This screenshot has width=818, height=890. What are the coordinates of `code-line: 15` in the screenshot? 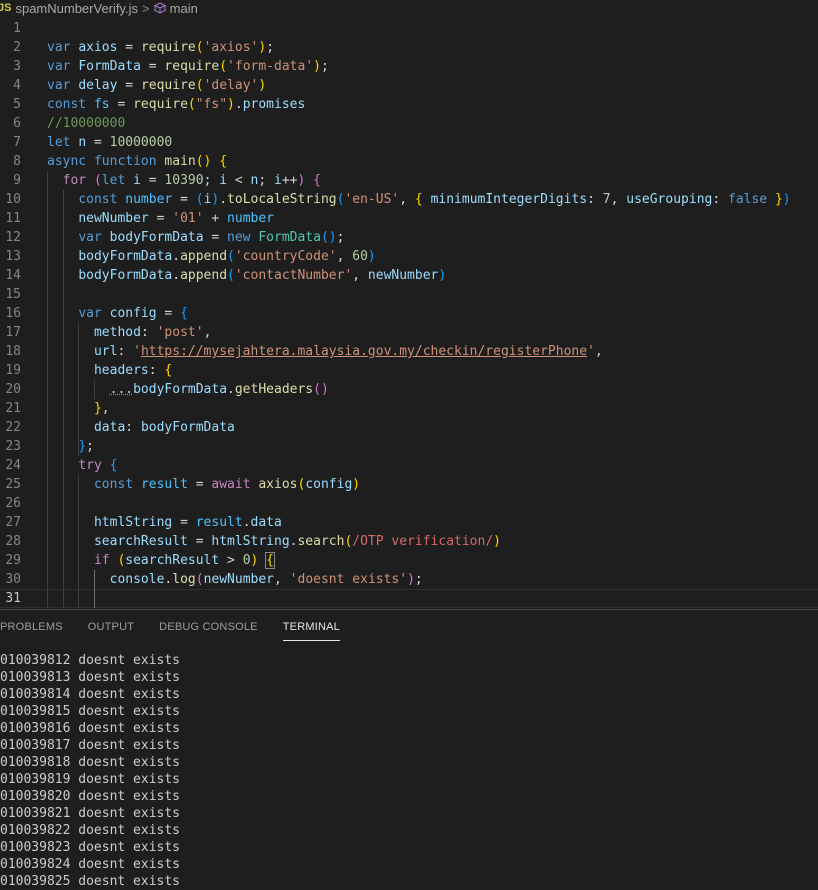 It's located at (409, 294).